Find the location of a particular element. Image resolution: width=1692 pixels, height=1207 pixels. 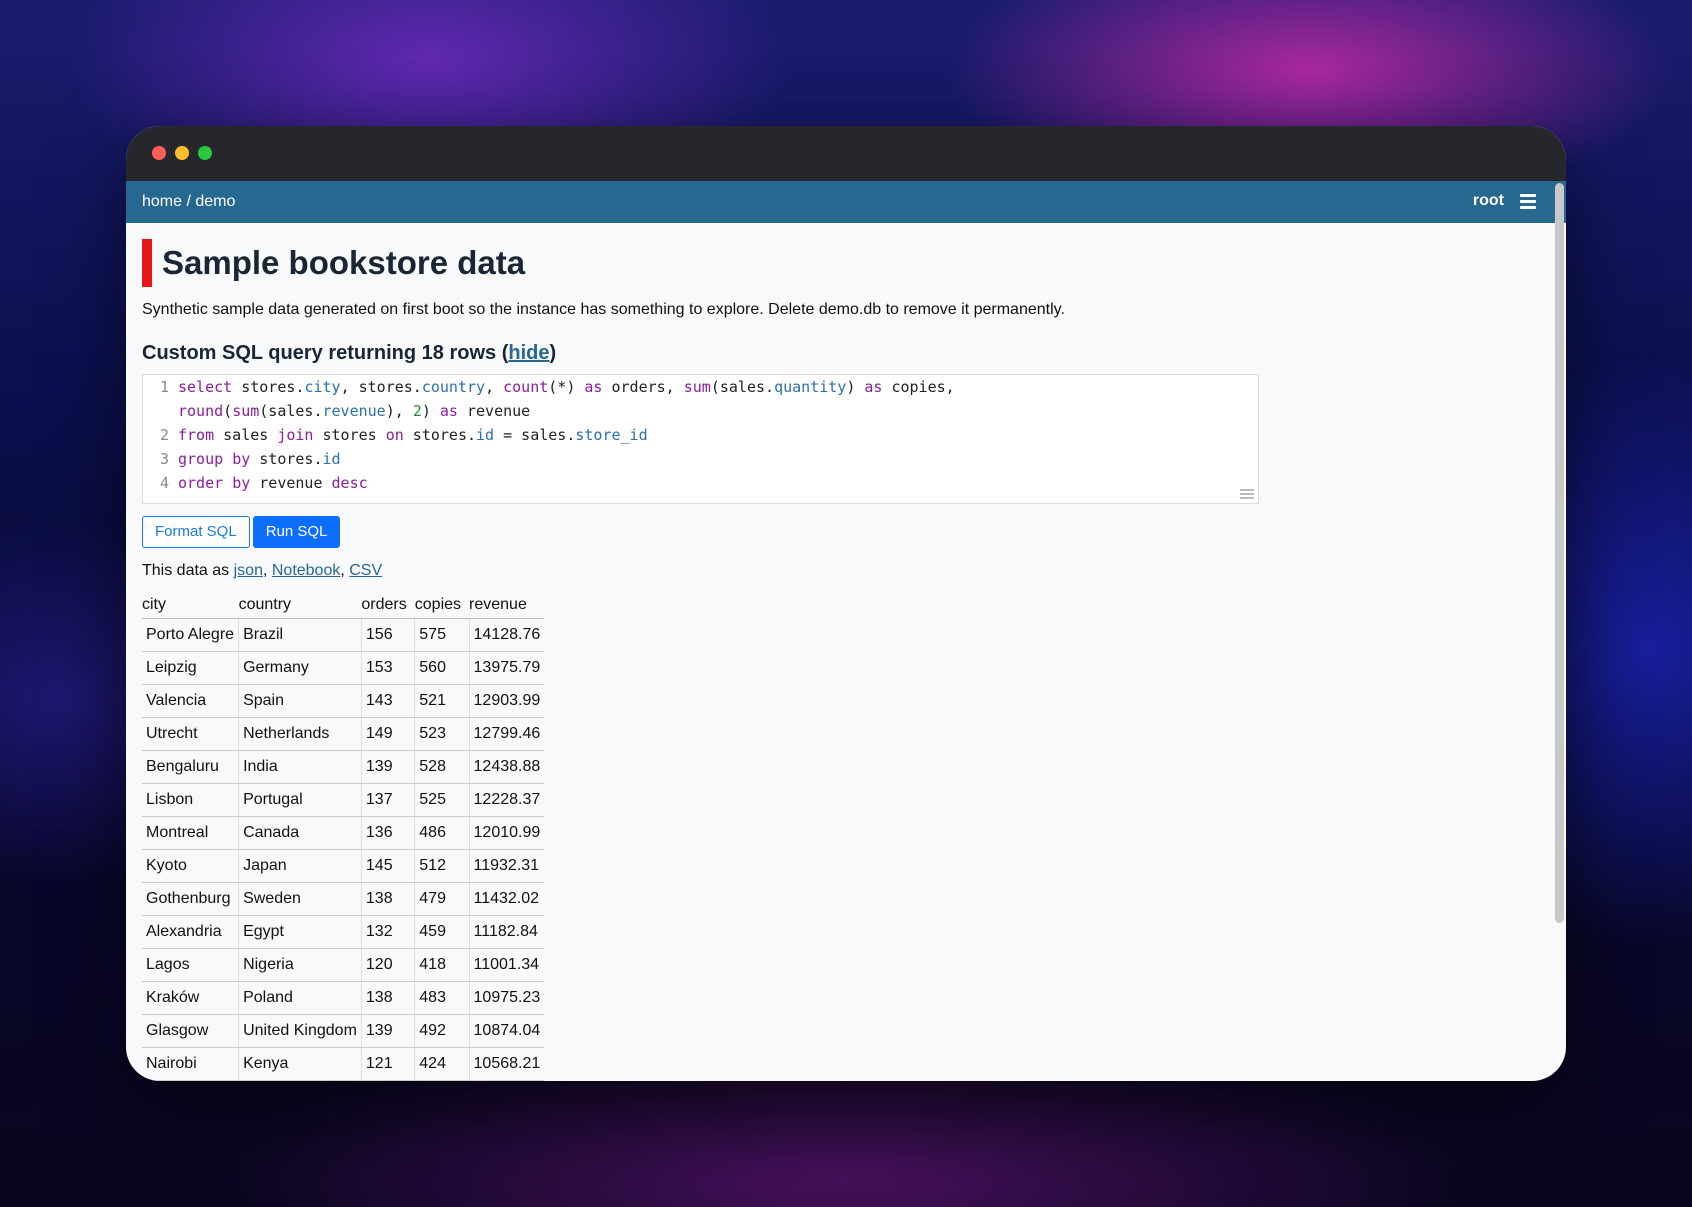

table-row: Valencia Spain 143 521 12903.99 is located at coordinates (343, 701).